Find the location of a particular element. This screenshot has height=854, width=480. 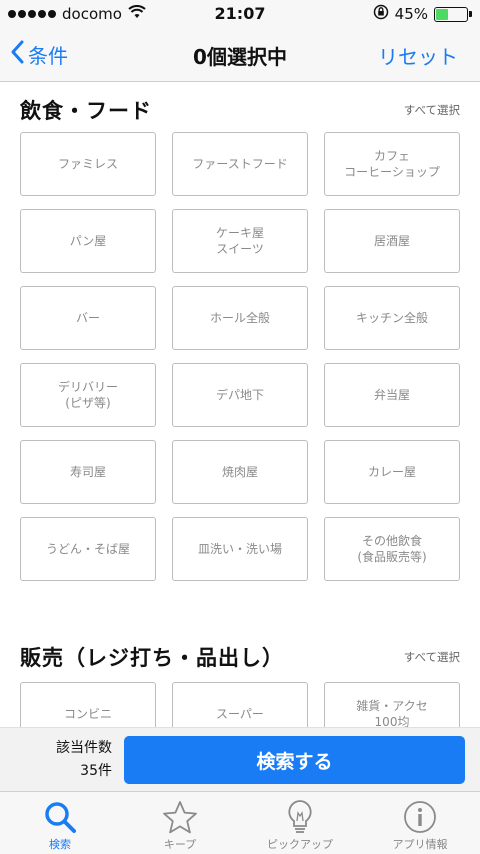

tab-search: 検索 is located at coordinates (60, 823).